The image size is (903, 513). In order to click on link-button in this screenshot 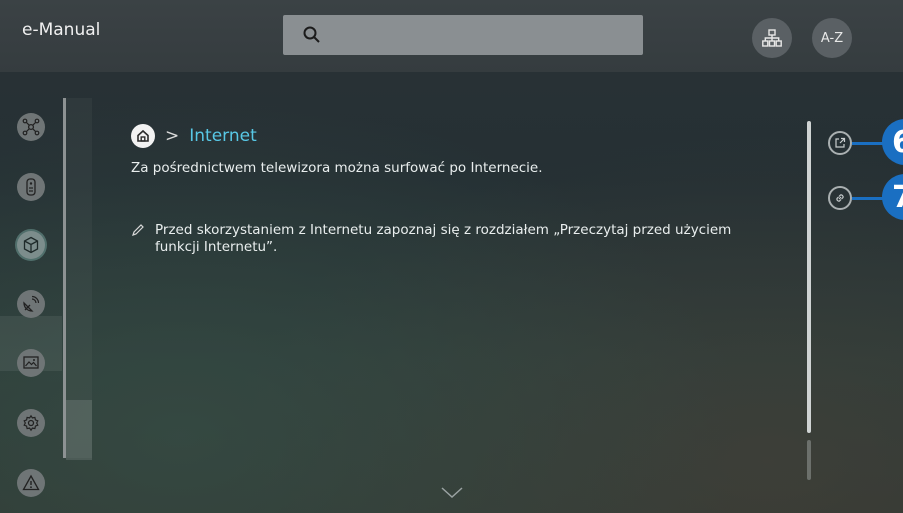, I will do `click(840, 198)`.